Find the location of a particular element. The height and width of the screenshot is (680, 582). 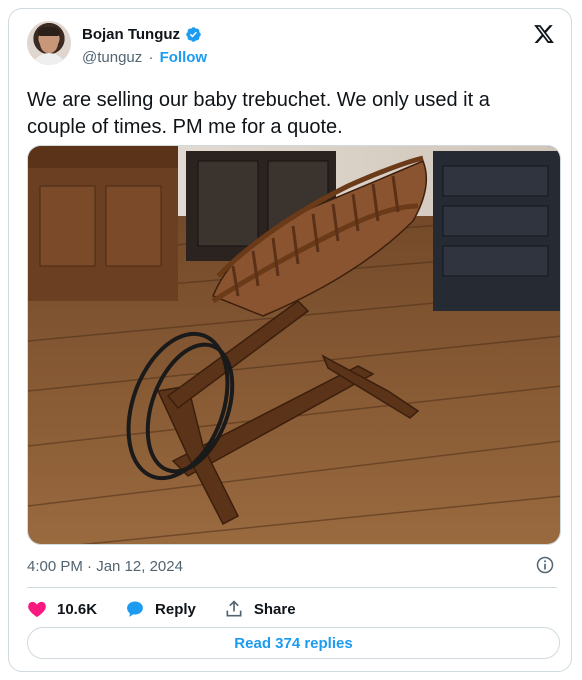

share-button: Share is located at coordinates (260, 609).